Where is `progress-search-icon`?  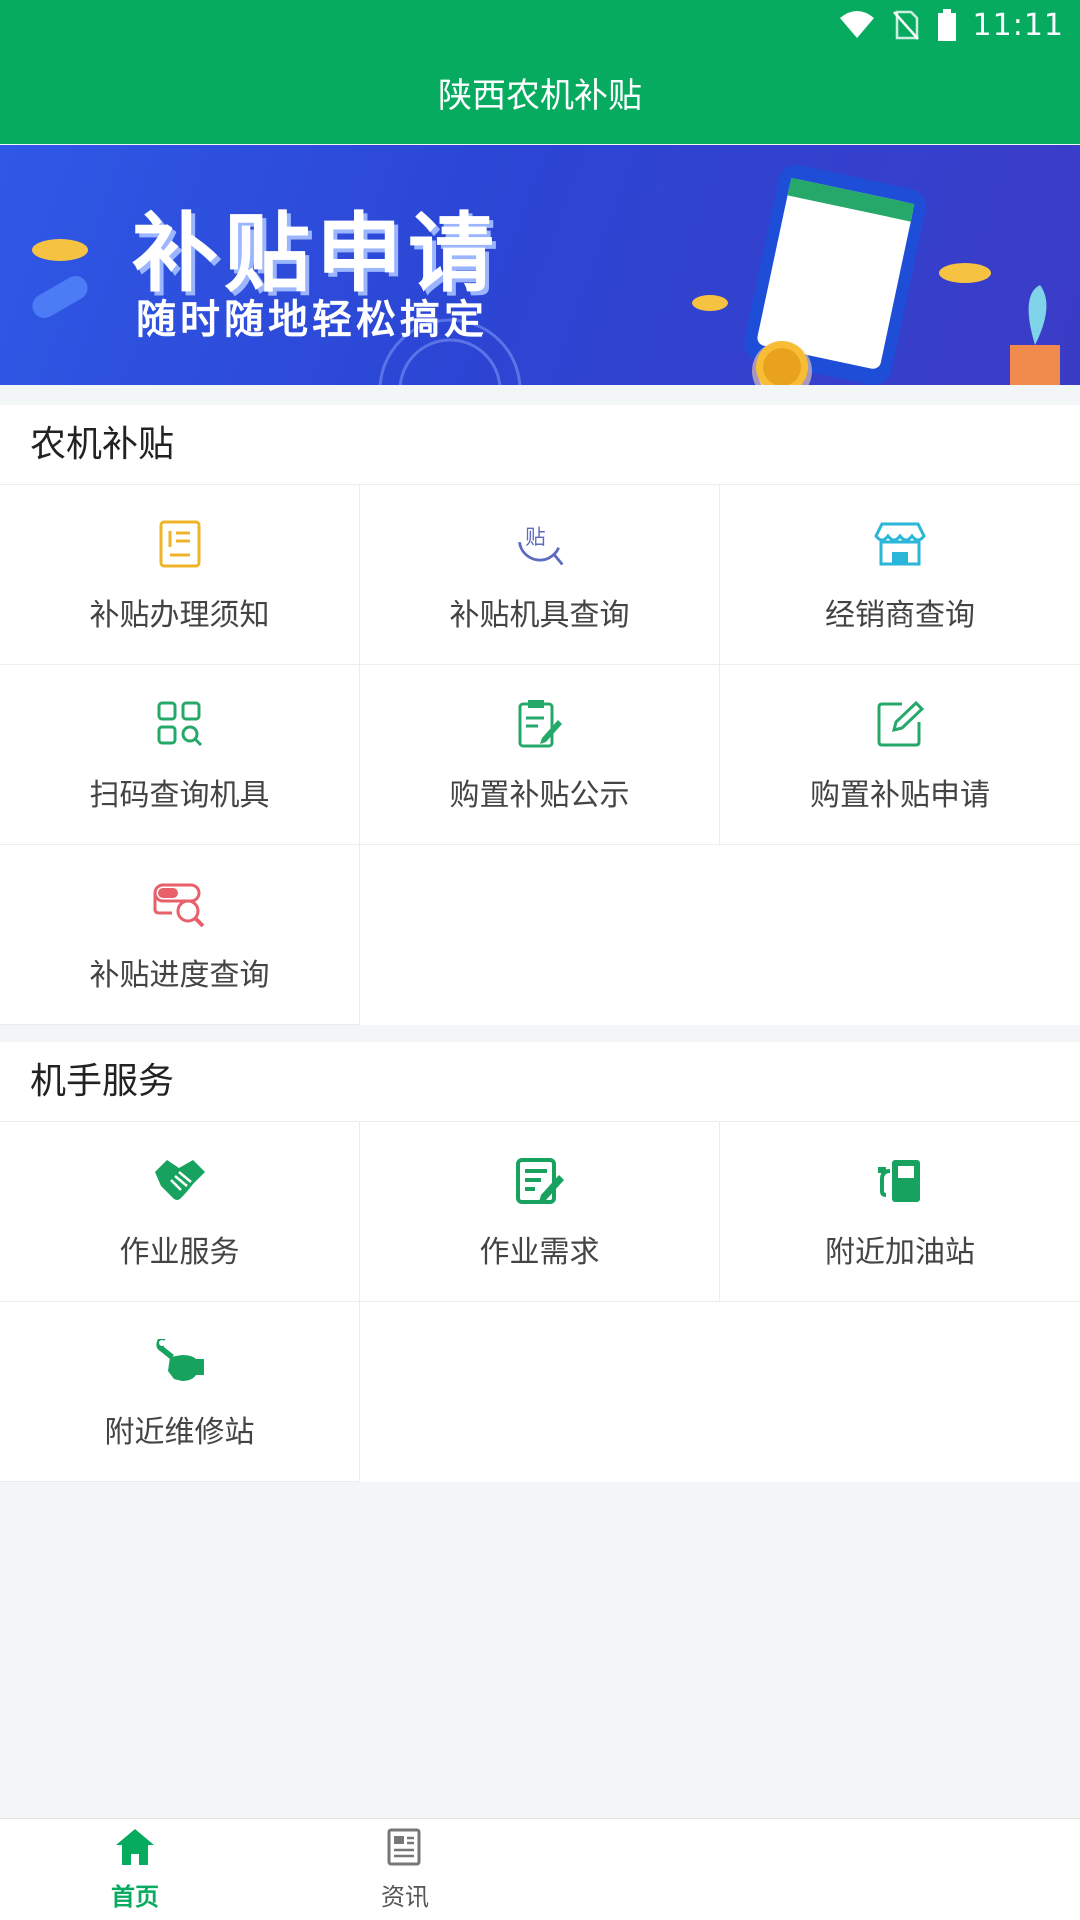 progress-search-icon is located at coordinates (180, 904).